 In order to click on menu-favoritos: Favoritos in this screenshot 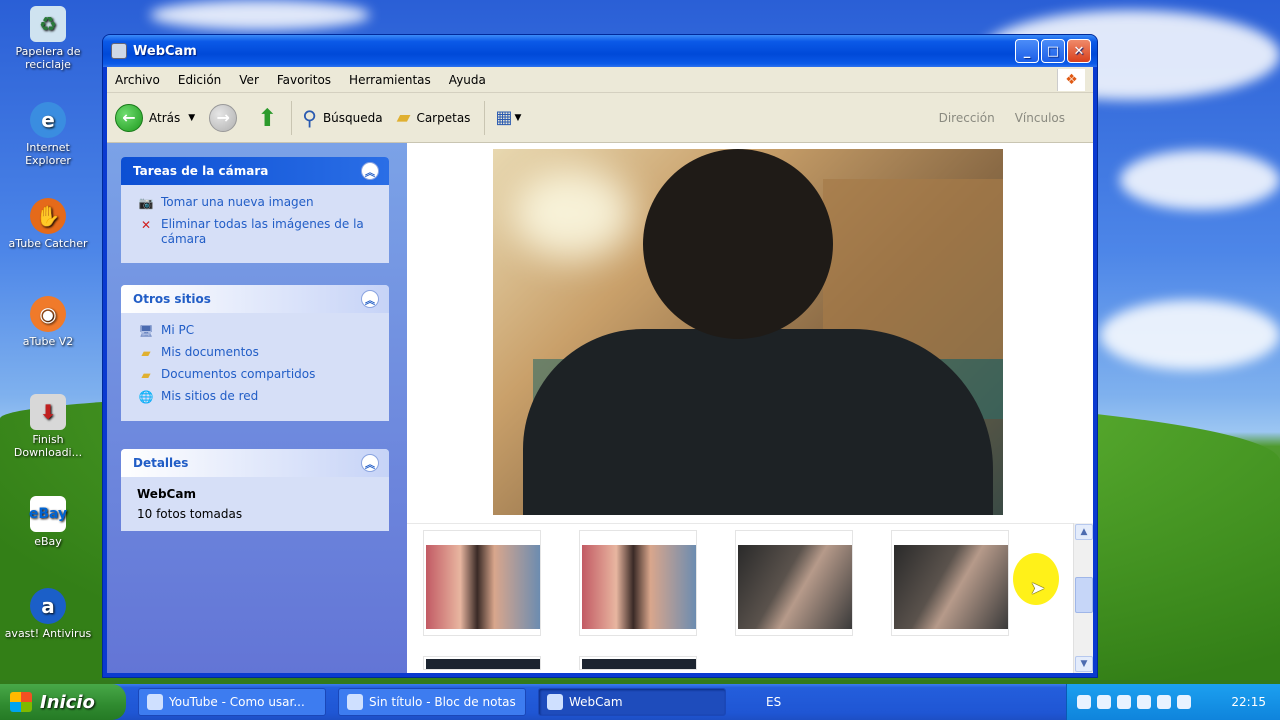, I will do `click(304, 80)`.